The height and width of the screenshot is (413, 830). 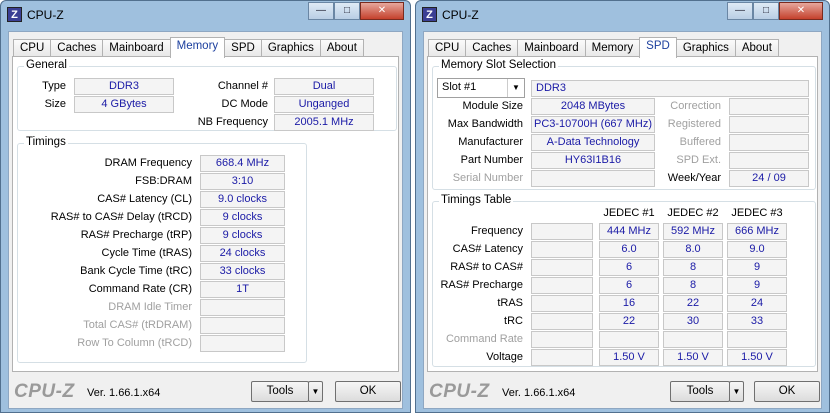 I want to click on voltage-jedec2: 1.50 V, so click(x=693, y=357).